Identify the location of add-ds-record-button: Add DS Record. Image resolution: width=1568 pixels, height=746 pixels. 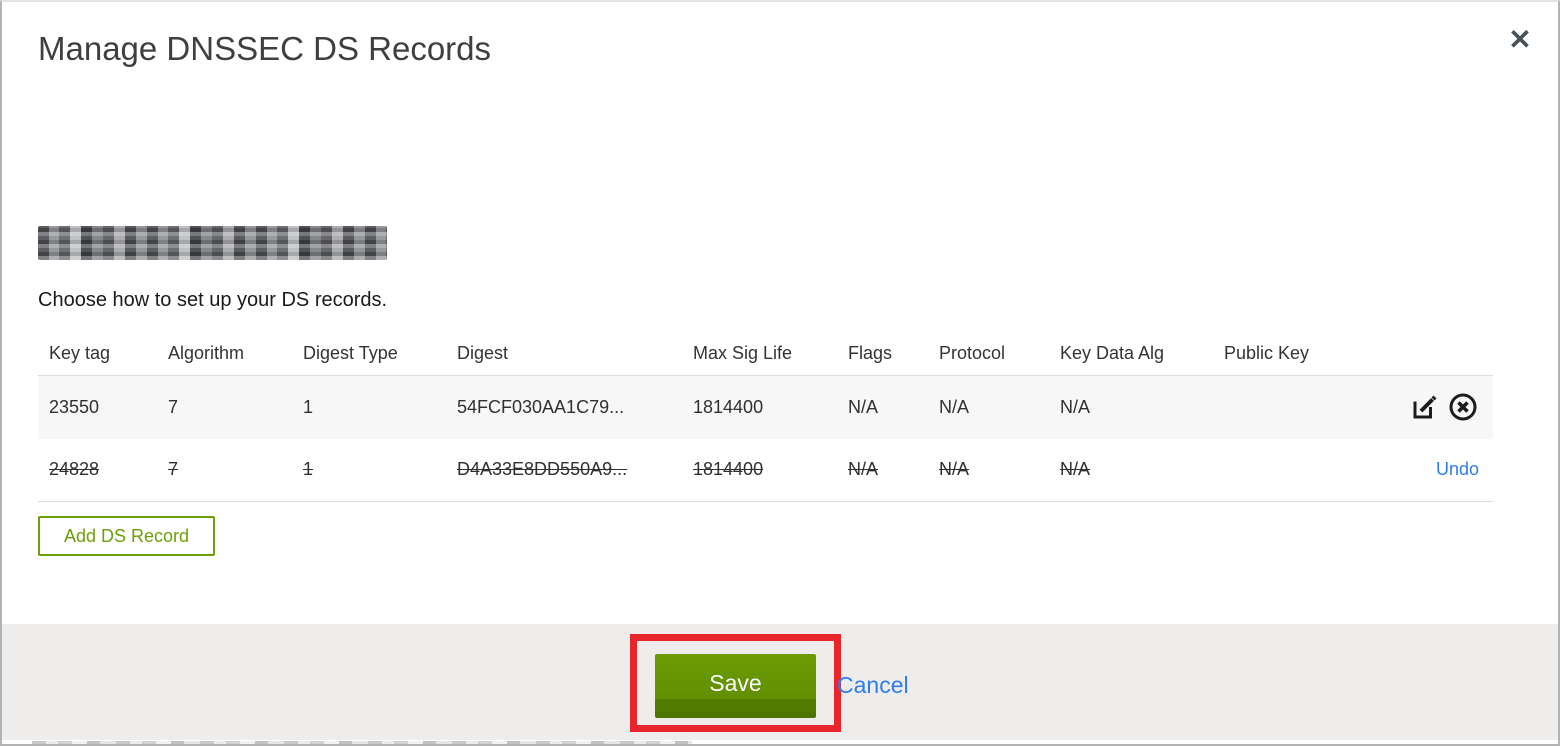
(127, 536).